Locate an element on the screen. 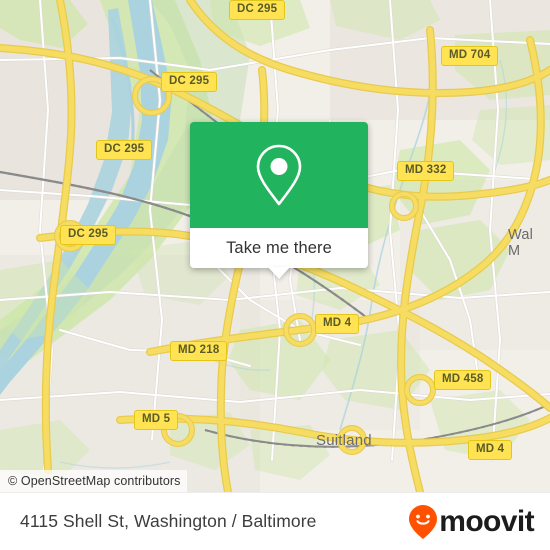  road-shield: MD 218 is located at coordinates (199, 351).